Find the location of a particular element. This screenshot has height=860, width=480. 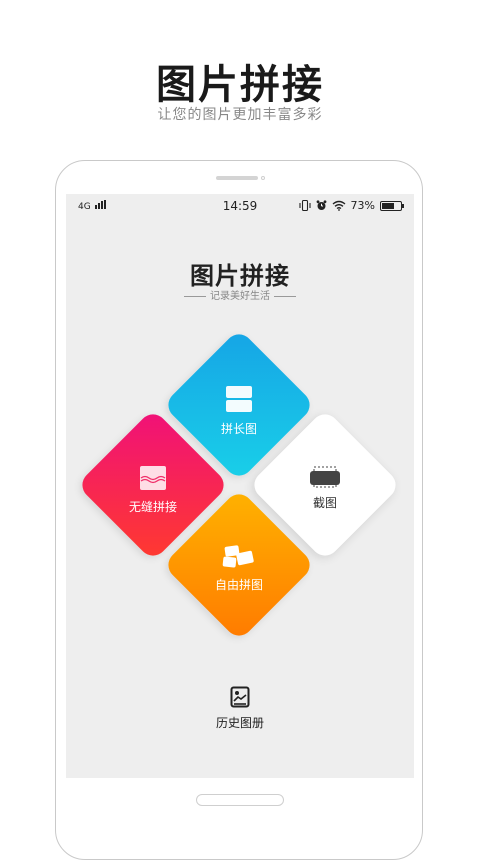

screenshot-label: 截图 is located at coordinates (324, 503).